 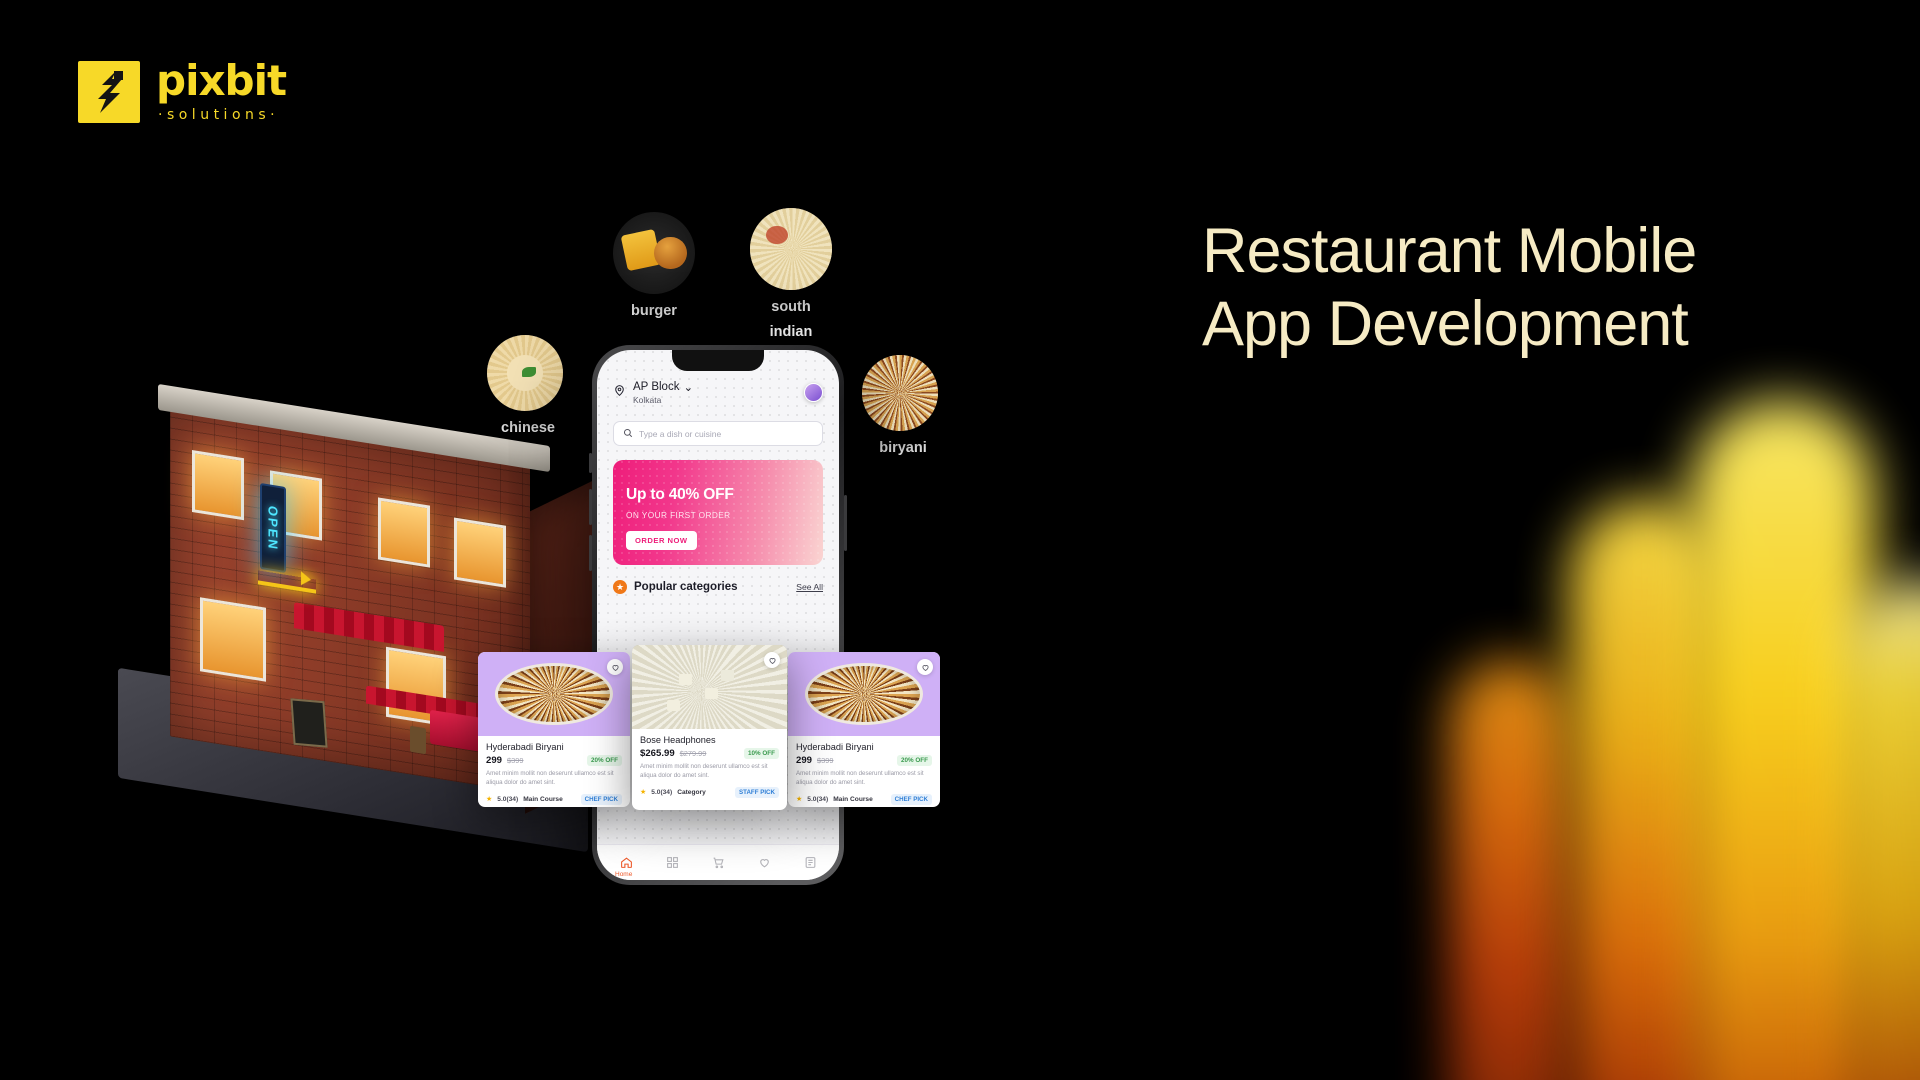 What do you see at coordinates (764, 862) in the screenshot?
I see `heart-icon` at bounding box center [764, 862].